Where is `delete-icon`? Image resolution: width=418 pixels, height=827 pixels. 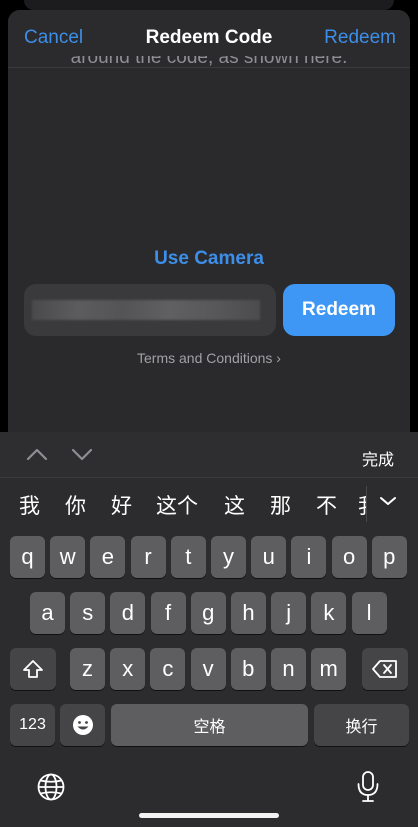
delete-icon is located at coordinates (384, 669).